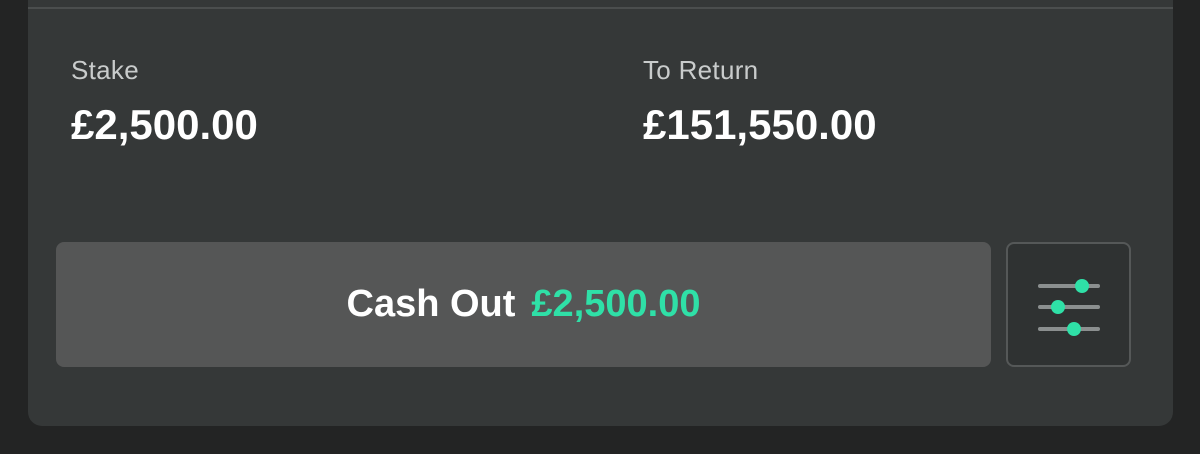 This screenshot has width=1200, height=454. What do you see at coordinates (105, 70) in the screenshot?
I see `stake-label: Stake` at bounding box center [105, 70].